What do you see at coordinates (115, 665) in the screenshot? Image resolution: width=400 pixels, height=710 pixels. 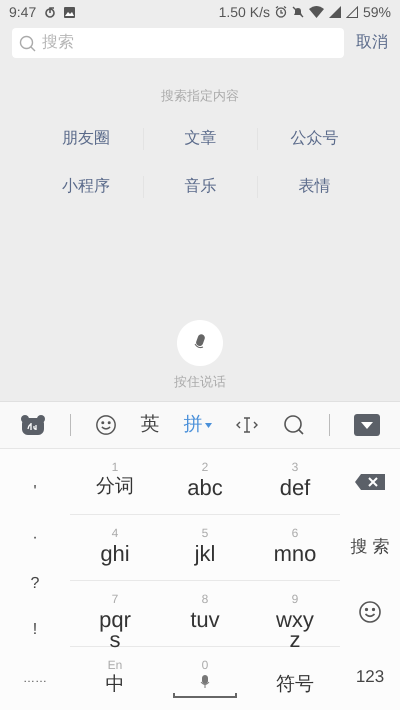 I see `key-number: En` at bounding box center [115, 665].